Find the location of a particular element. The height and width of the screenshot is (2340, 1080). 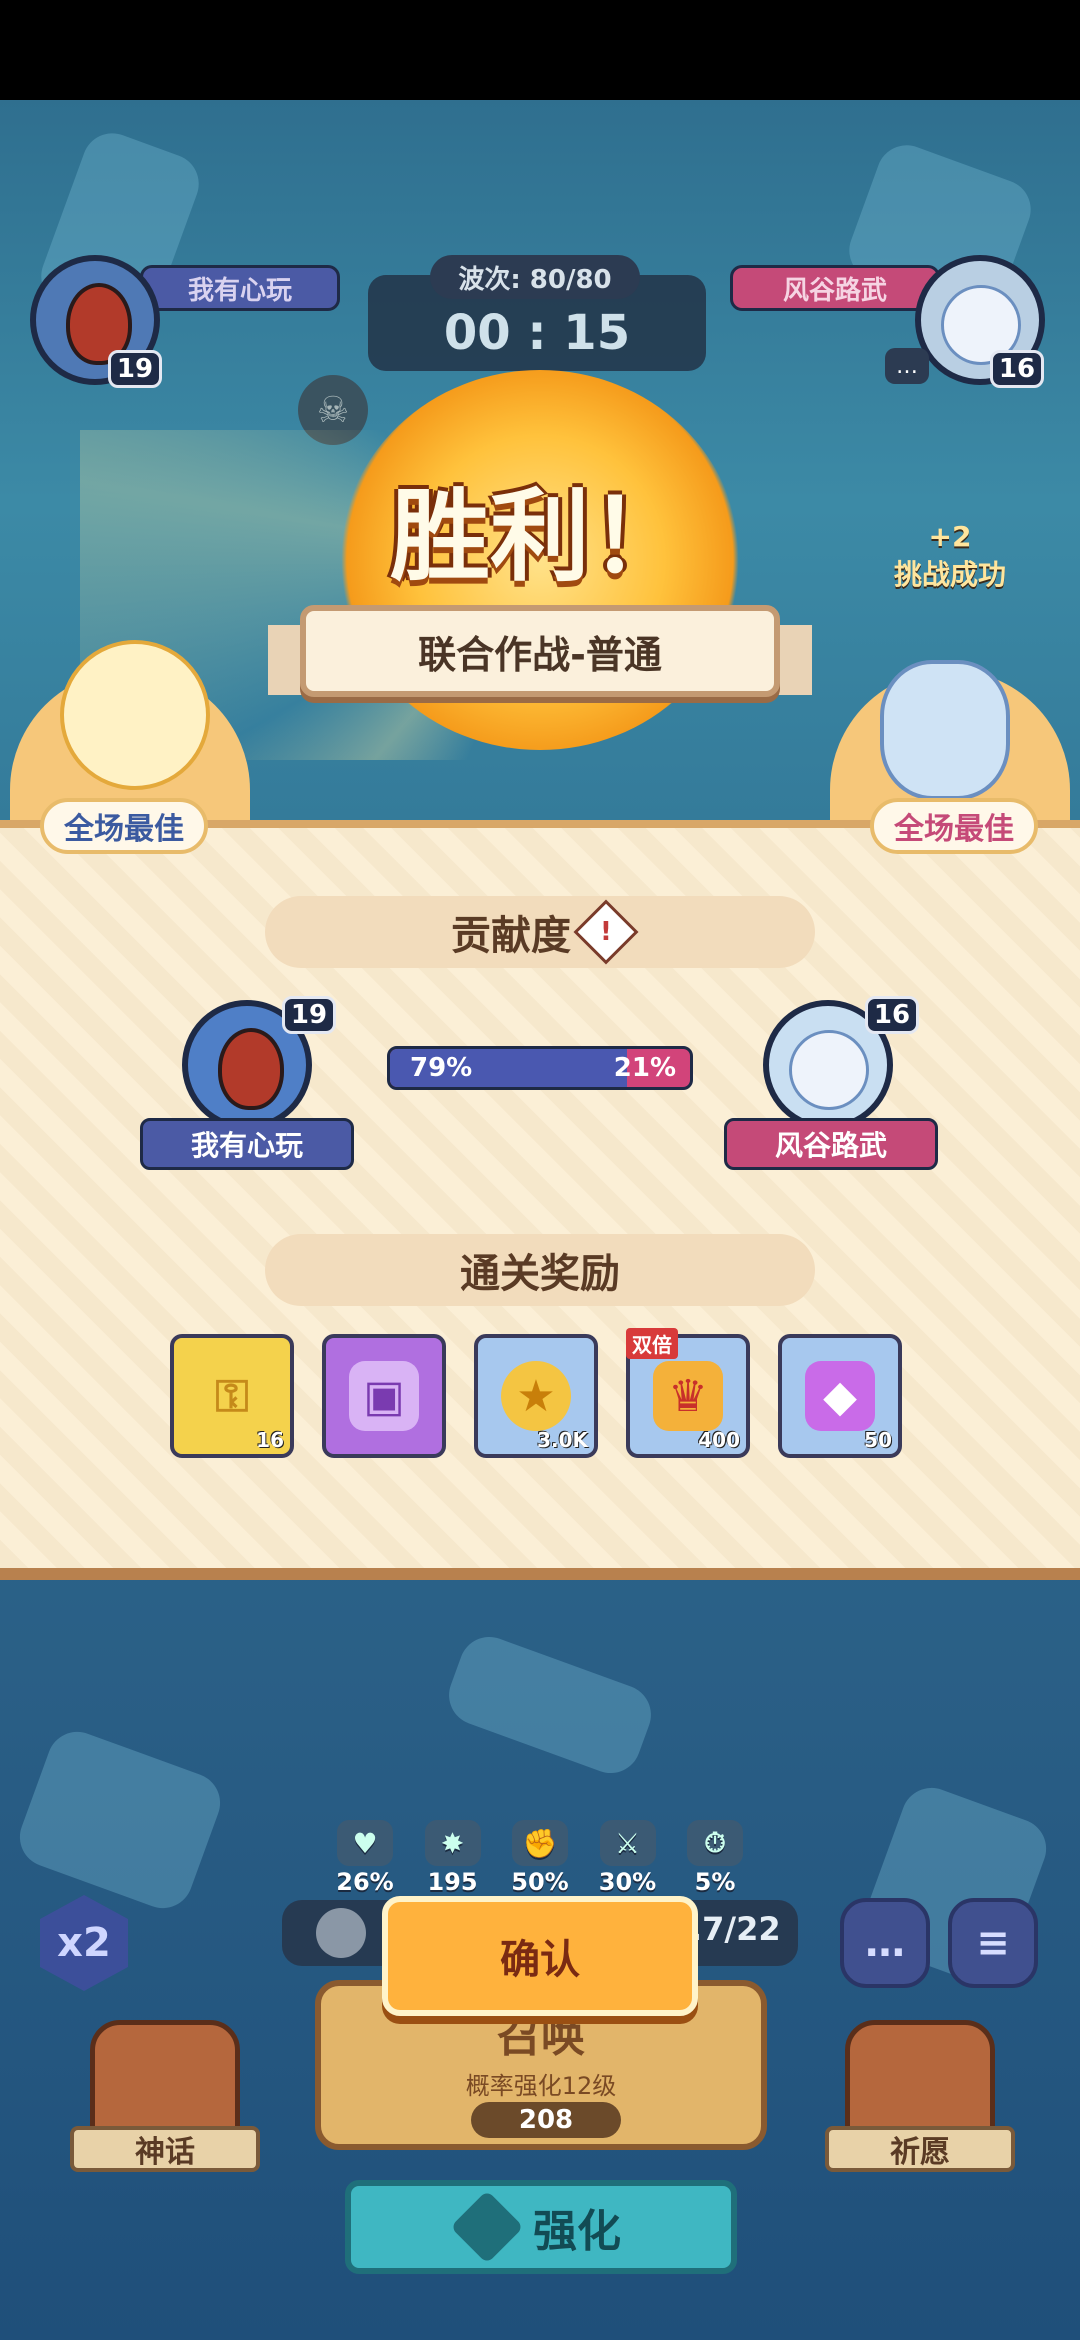

contribution-percent-right: 21% is located at coordinates (644, 1068).